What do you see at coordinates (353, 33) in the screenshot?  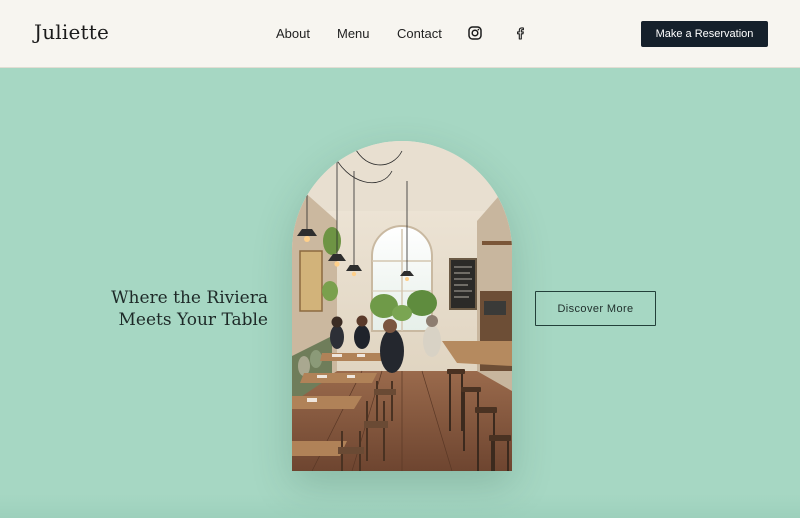 I see `nav-menu: Menu` at bounding box center [353, 33].